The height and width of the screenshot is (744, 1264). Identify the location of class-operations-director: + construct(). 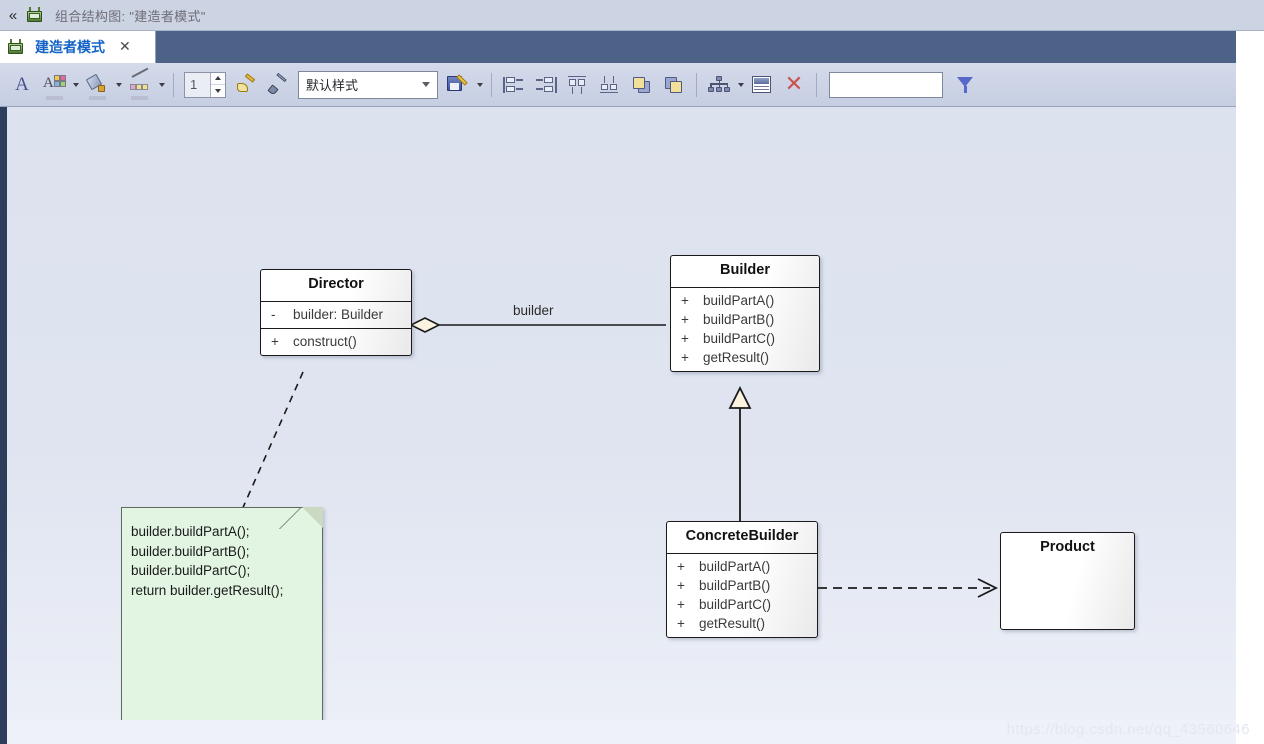
(336, 342).